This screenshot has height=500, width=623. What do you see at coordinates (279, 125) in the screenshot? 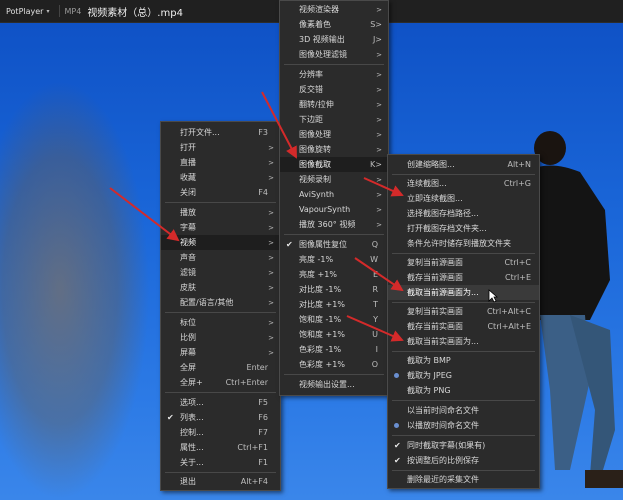
I see `red-arrow-capture` at bounding box center [279, 125].